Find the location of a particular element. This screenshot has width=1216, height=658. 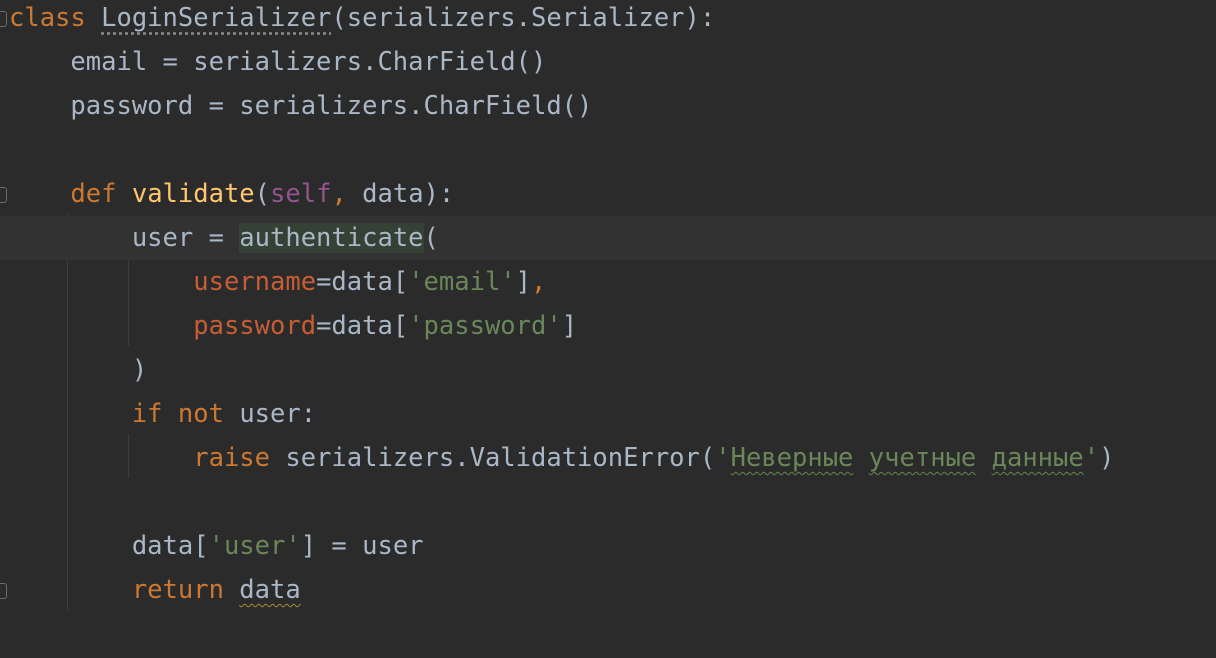

code-token: username is located at coordinates (255, 282).